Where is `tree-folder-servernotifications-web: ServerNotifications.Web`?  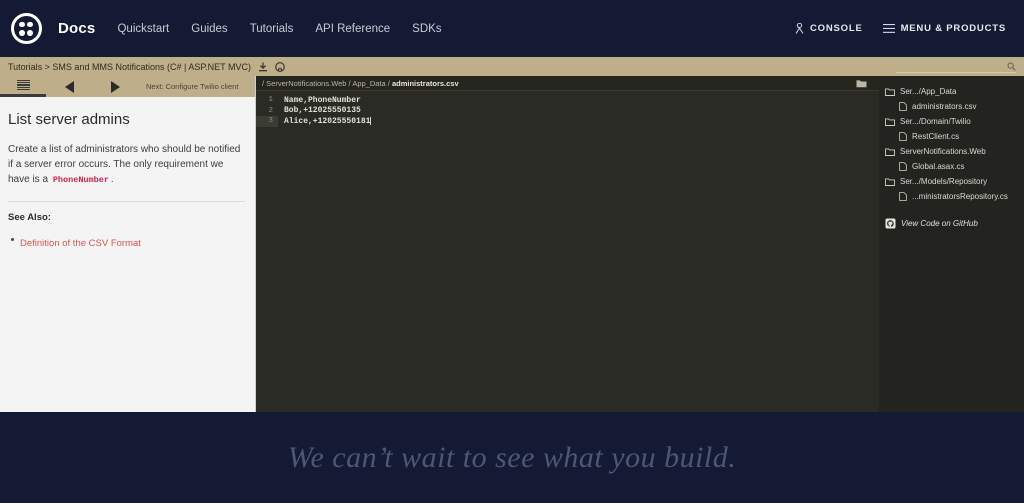
tree-folder-servernotifications-web: ServerNotifications.Web is located at coordinates (951, 151).